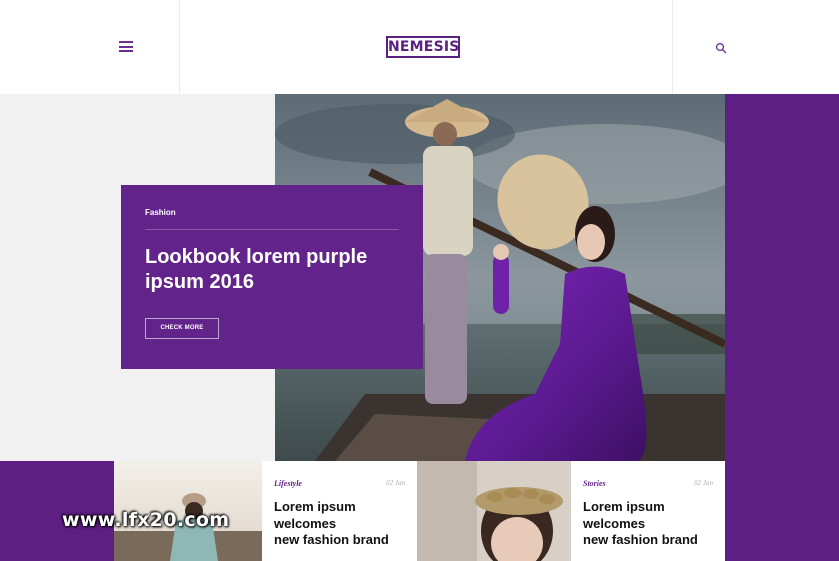 The height and width of the screenshot is (561, 839). Describe the element at coordinates (146, 520) in the screenshot. I see `watermark-text: www.lfx20.com` at that location.